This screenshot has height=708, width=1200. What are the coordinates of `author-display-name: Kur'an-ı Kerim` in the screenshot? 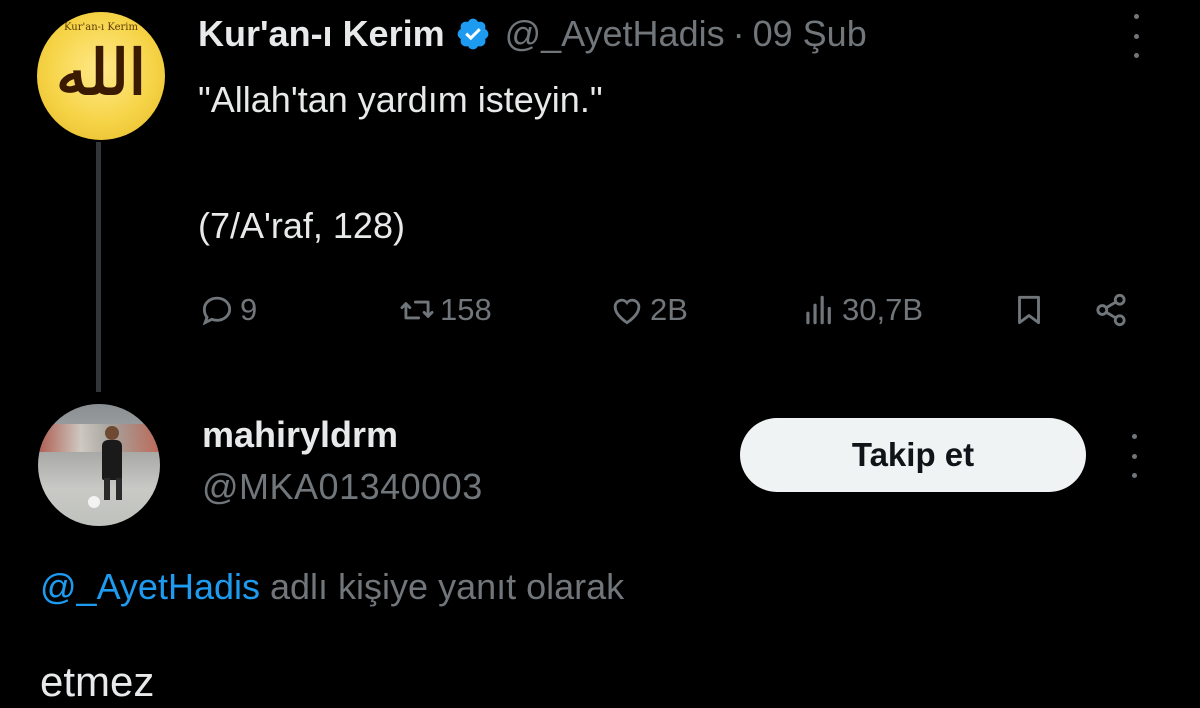 It's located at (321, 34).